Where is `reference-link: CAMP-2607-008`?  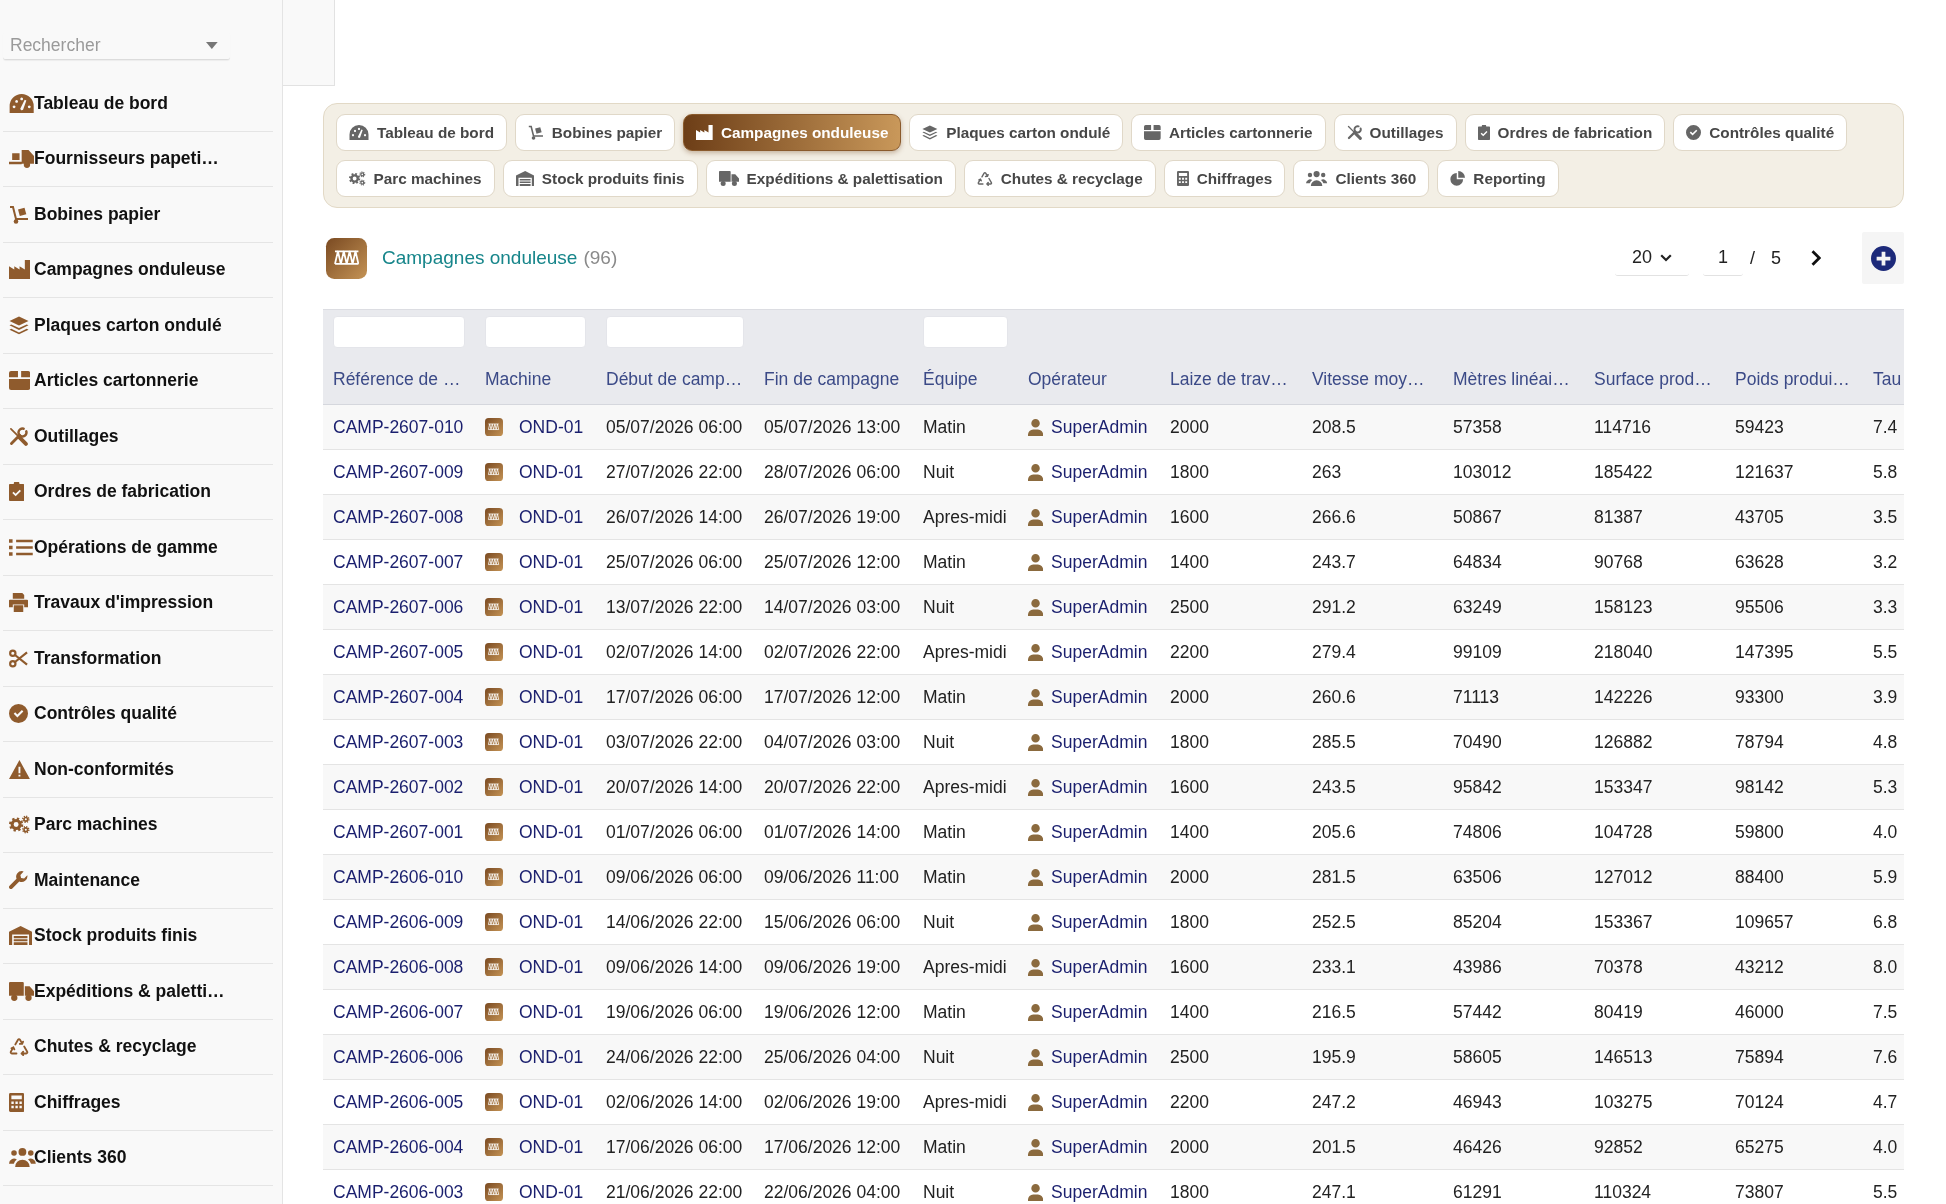
reference-link: CAMP-2607-008 is located at coordinates (398, 517).